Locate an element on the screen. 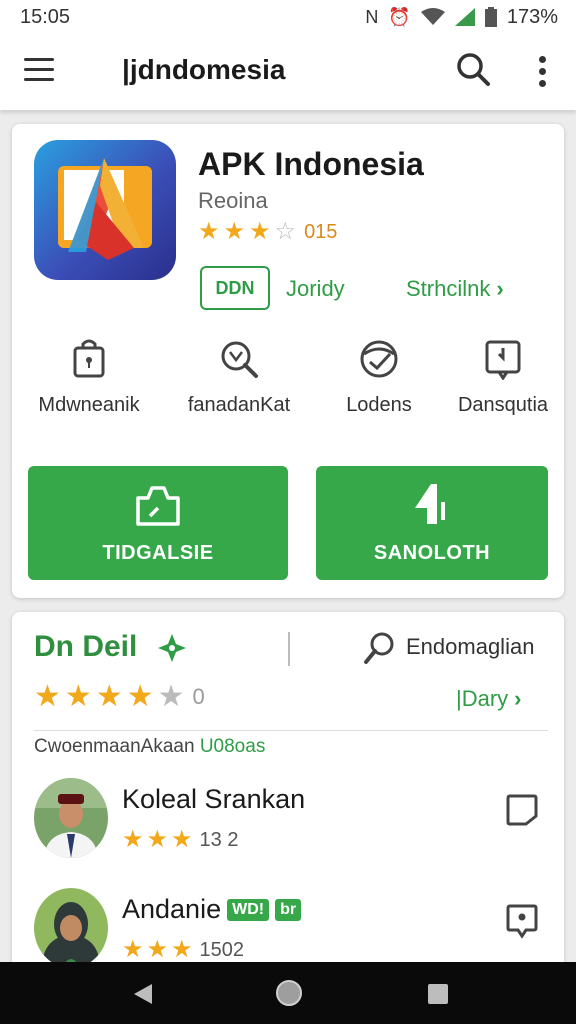 This screenshot has width=576, height=1024. app-bar: |jdndomesia is located at coordinates (288, 72).